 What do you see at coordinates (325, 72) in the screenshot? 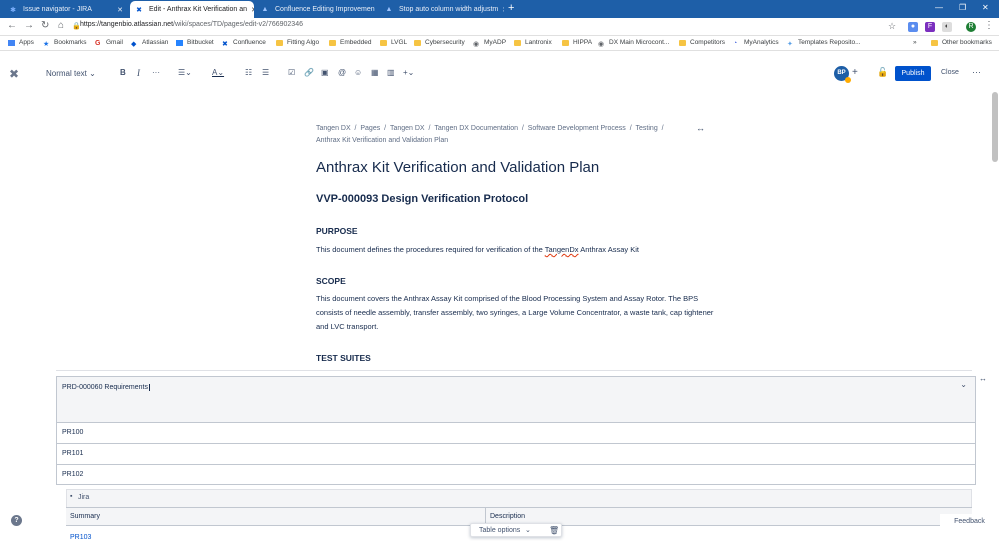
I see `image-icon: ▣` at bounding box center [325, 72].